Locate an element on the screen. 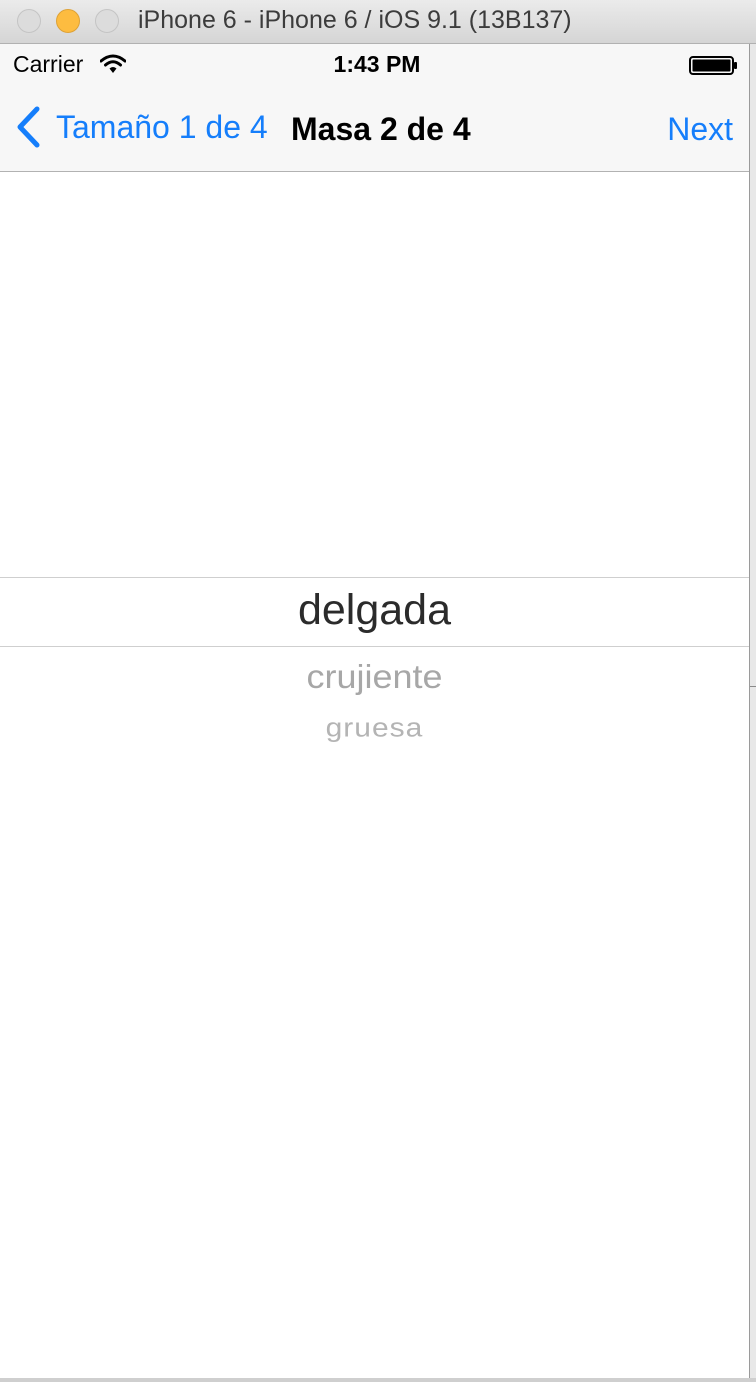  navigation-bar: Tamaño 1 de 4 Masa 2 de 4 Next is located at coordinates (374, 128).